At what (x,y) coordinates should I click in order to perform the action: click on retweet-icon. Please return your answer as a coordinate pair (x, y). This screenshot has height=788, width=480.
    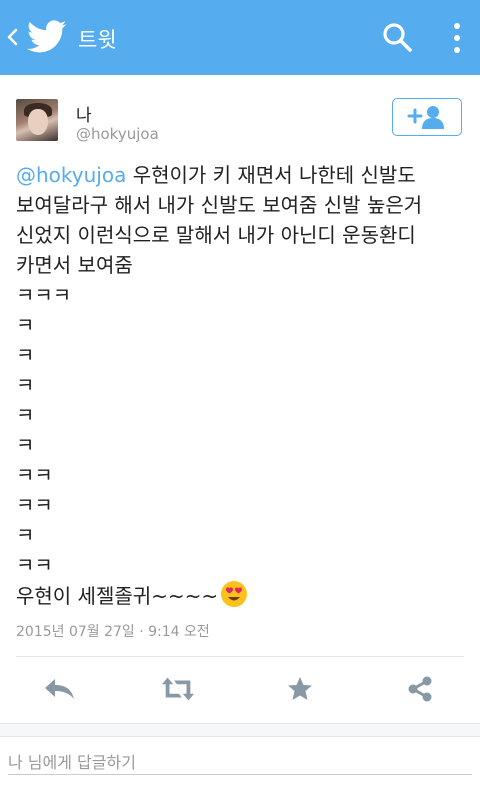
    Looking at the image, I should click on (178, 689).